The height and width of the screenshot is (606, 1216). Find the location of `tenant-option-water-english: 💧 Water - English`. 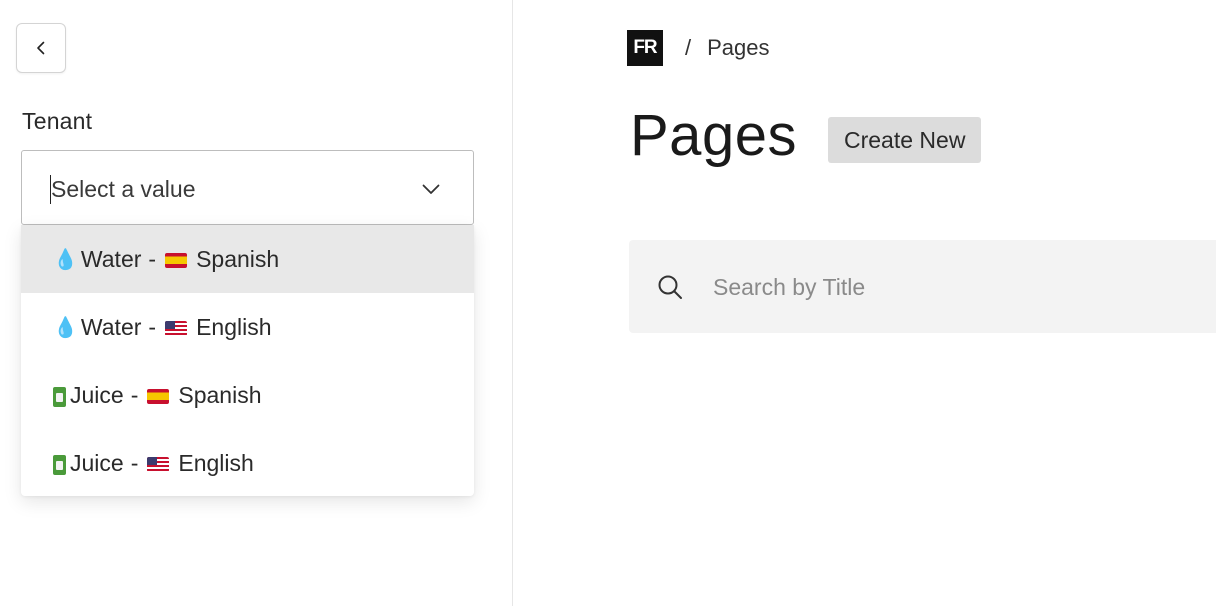

tenant-option-water-english: 💧 Water - English is located at coordinates (247, 327).